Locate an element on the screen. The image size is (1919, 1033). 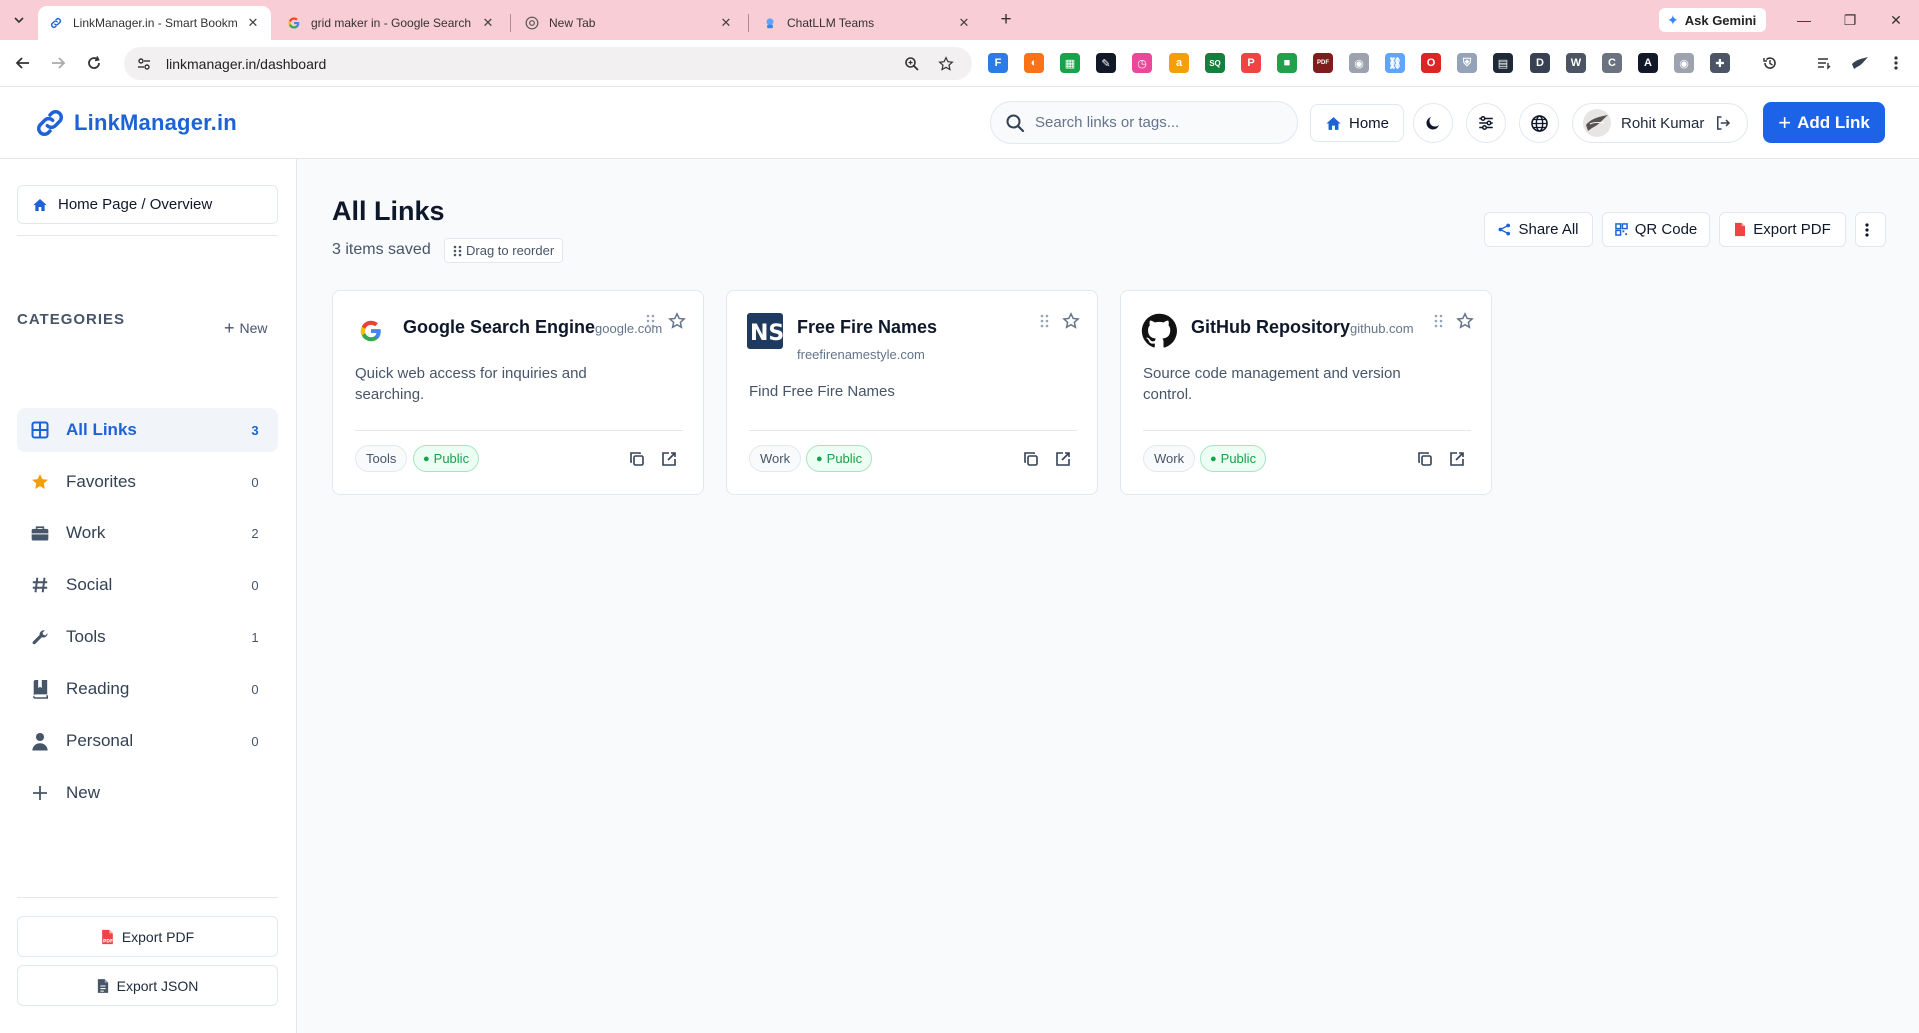
color-wheel-extension-icon: ◐ is located at coordinates (1034, 63).